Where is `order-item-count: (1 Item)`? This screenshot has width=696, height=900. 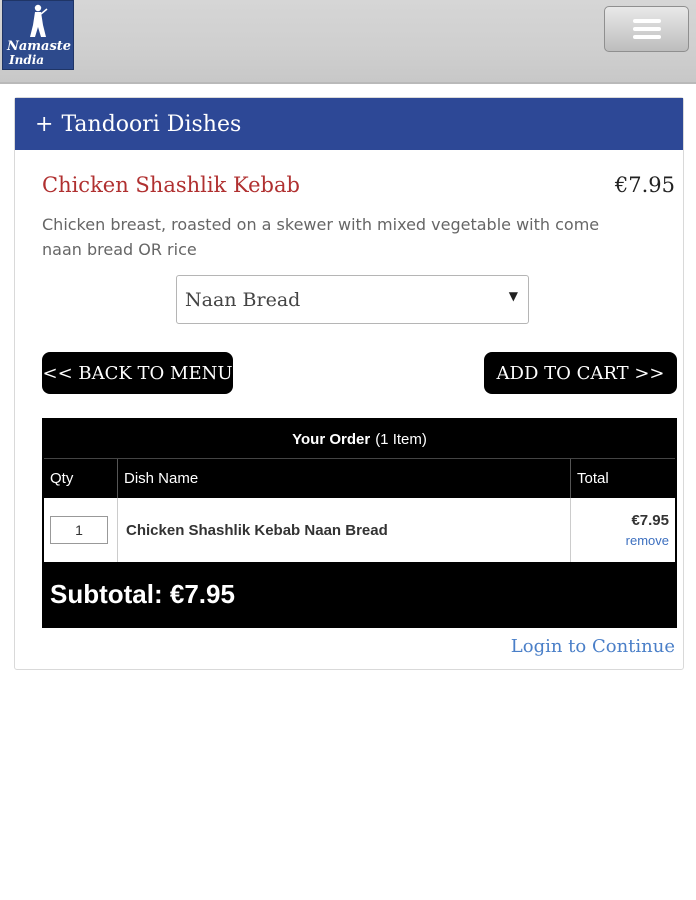
order-item-count: (1 Item) is located at coordinates (401, 439).